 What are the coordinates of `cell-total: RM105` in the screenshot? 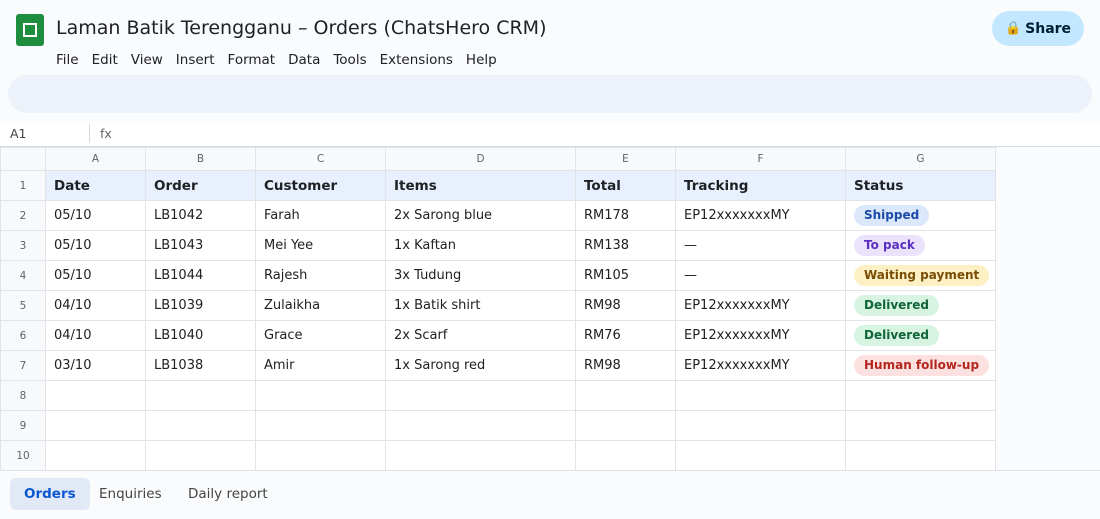 It's located at (625, 275).